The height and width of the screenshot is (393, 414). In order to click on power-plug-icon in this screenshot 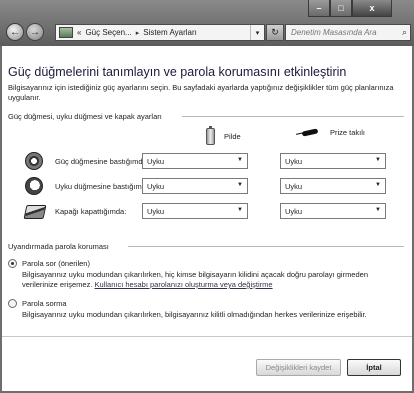, I will do `click(309, 132)`.